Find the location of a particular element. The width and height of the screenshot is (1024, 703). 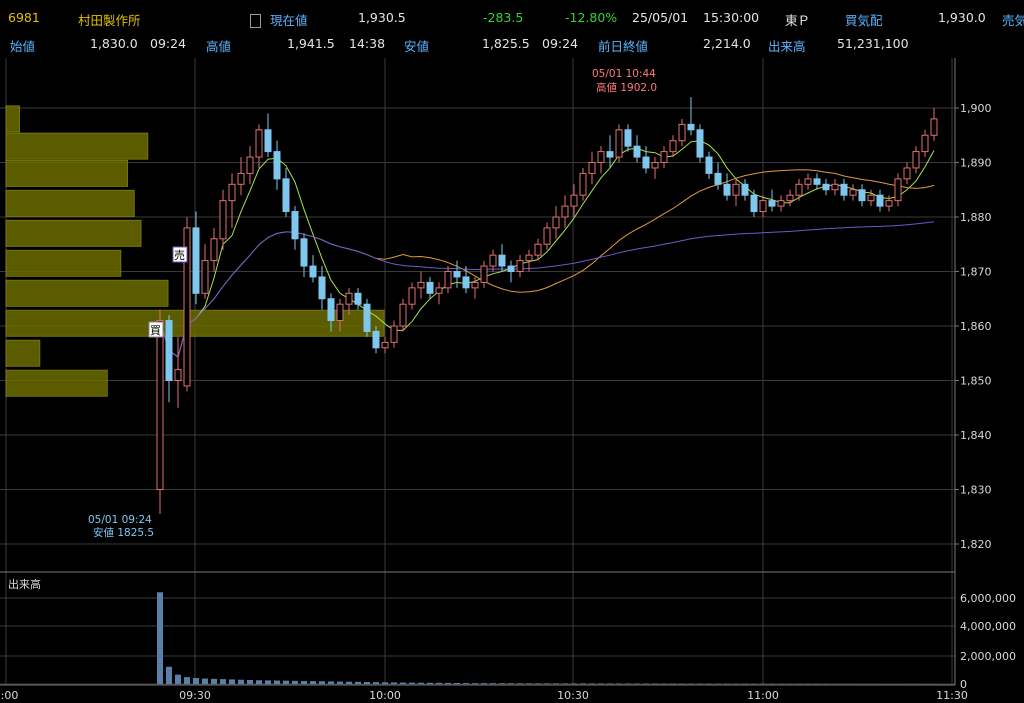

high-label: 高値 is located at coordinates (219, 46).